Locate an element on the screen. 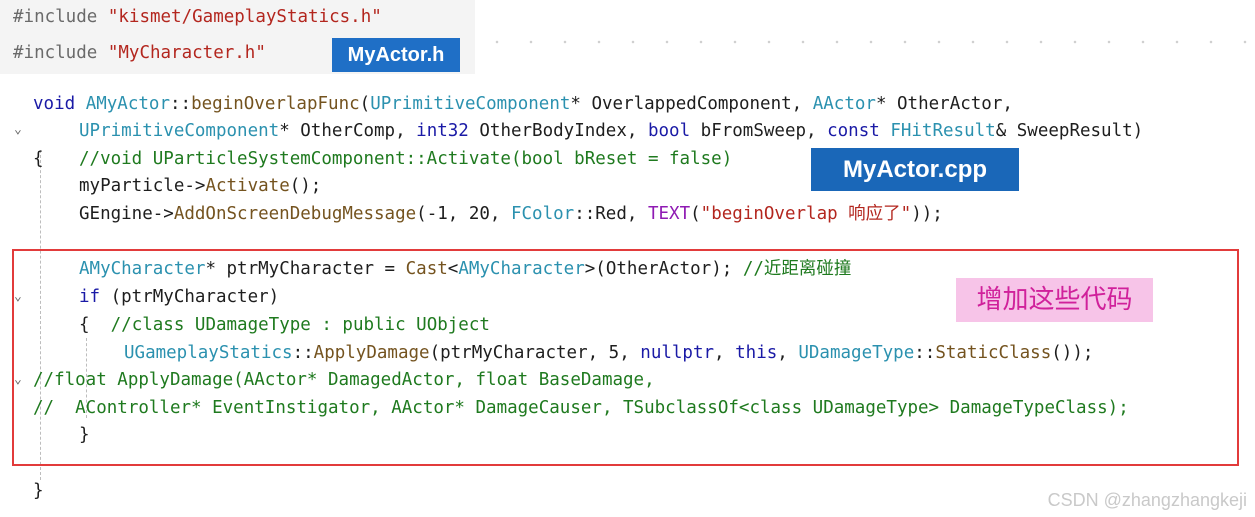 Image resolution: width=1255 pixels, height=517 pixels. include-line-2: #include "MyCharacter.h" is located at coordinates (139, 53).